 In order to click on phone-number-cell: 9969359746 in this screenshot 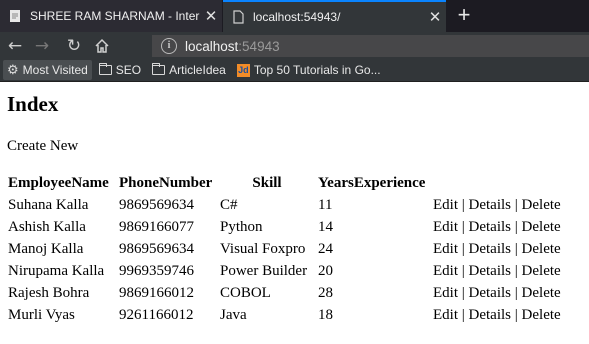, I will do `click(156, 271)`.